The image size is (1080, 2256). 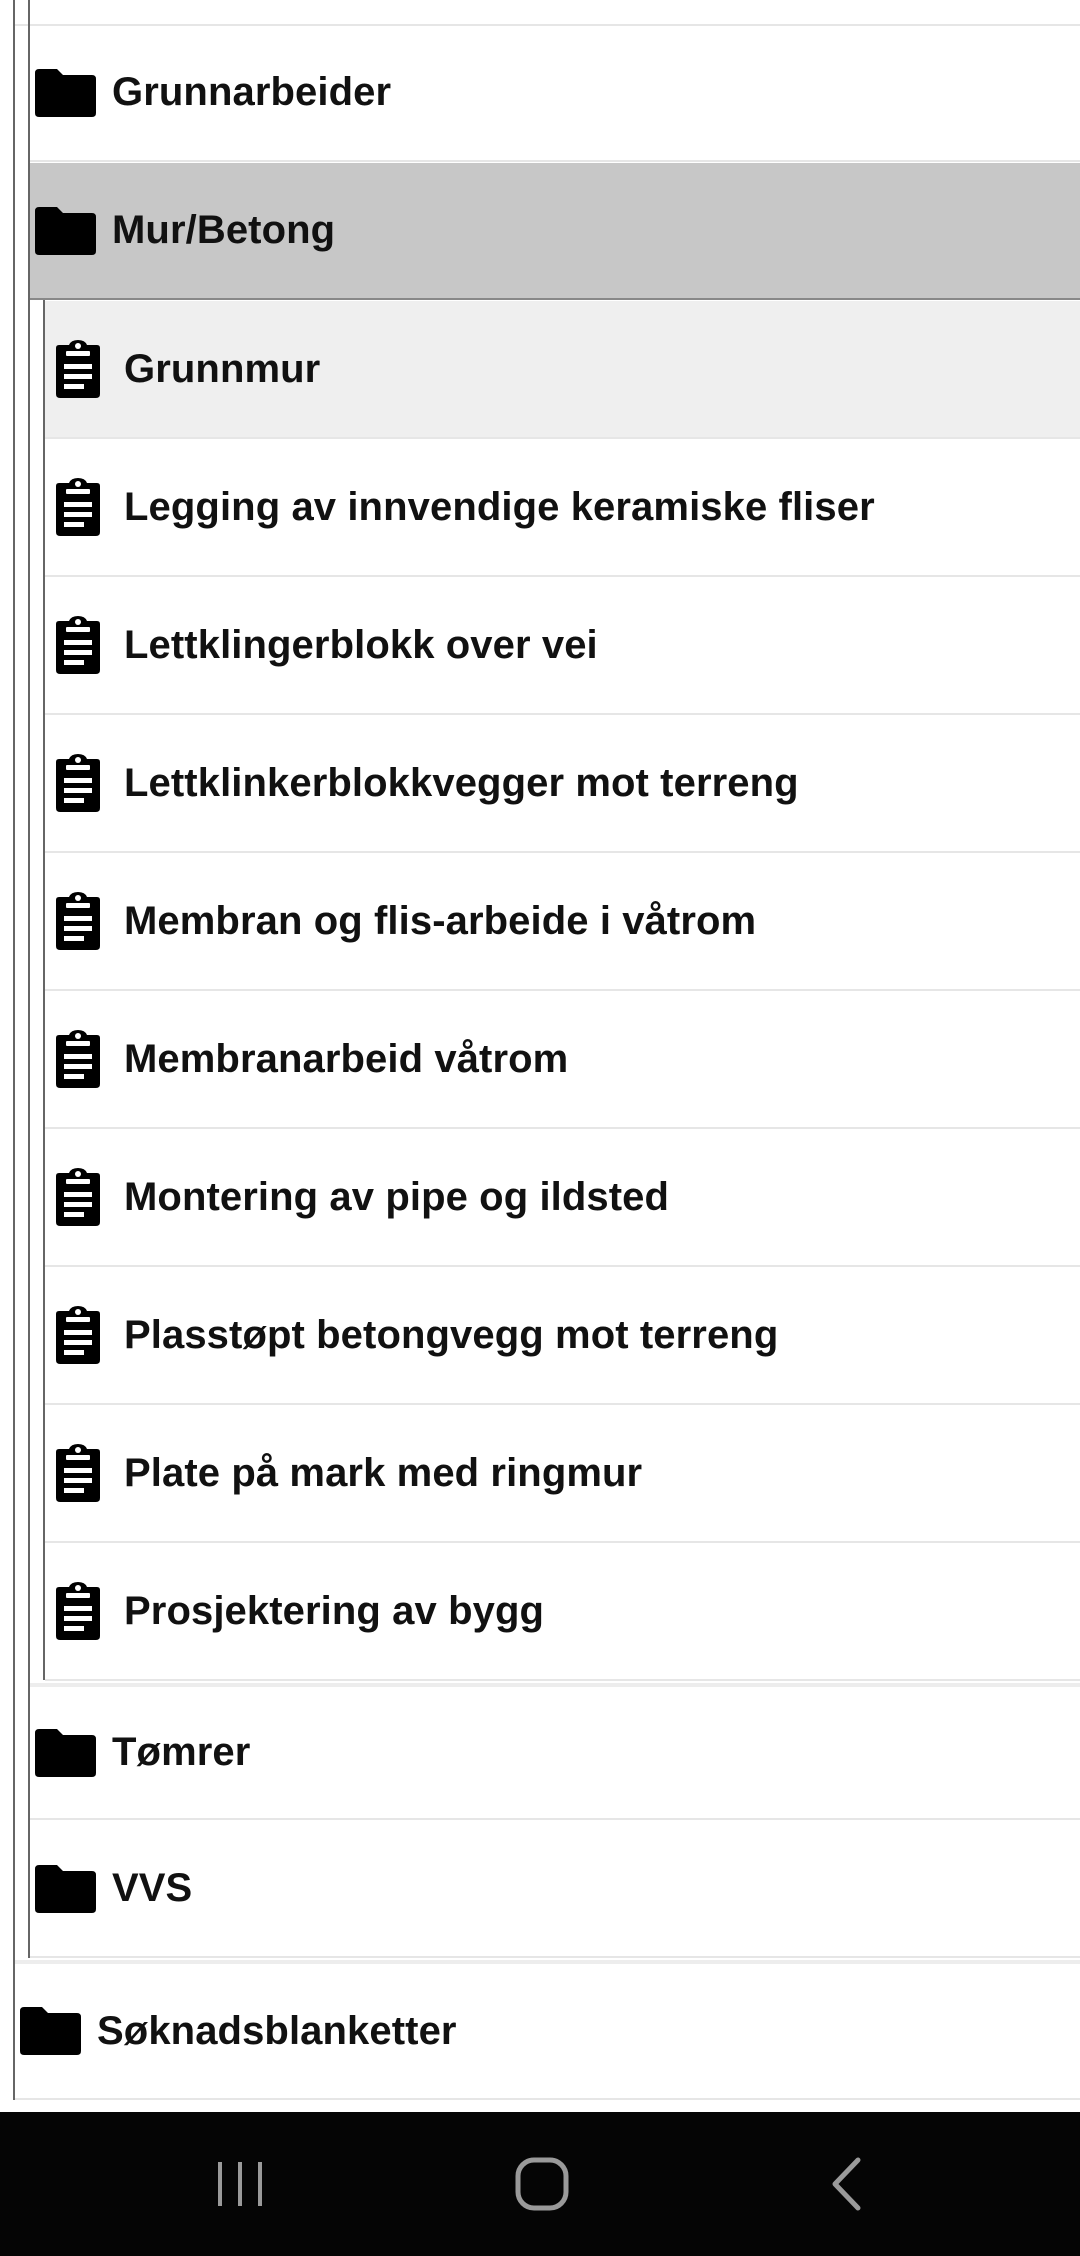 What do you see at coordinates (252, 92) in the screenshot?
I see `folder-label: Grunnarbeider` at bounding box center [252, 92].